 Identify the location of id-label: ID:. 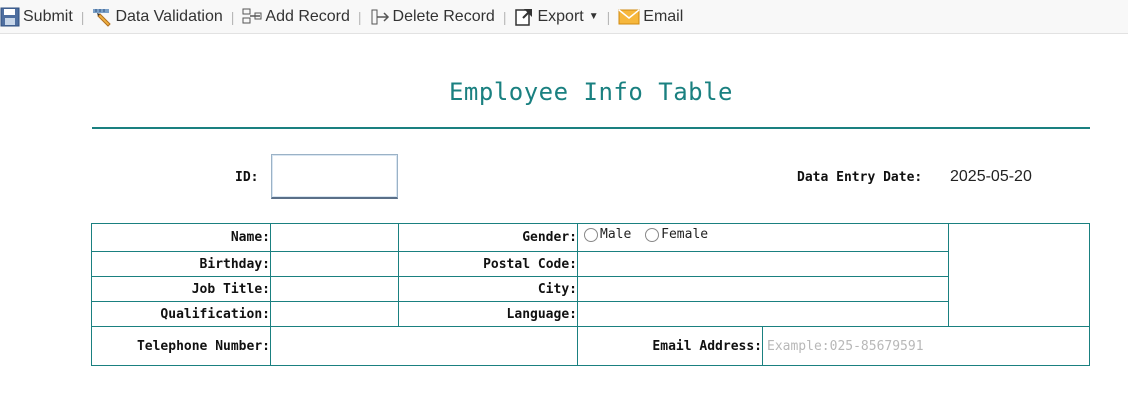
(247, 177).